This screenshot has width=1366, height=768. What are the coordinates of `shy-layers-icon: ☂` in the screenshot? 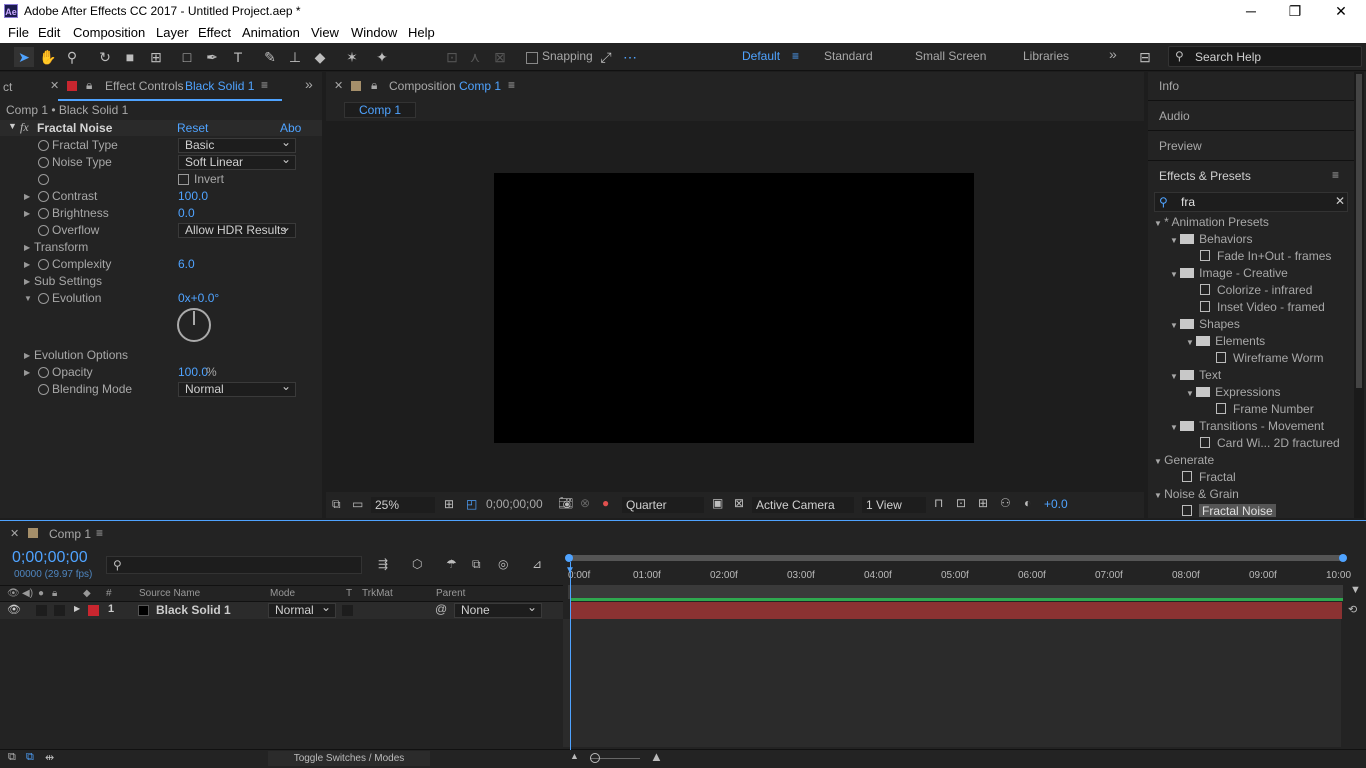 It's located at (451, 564).